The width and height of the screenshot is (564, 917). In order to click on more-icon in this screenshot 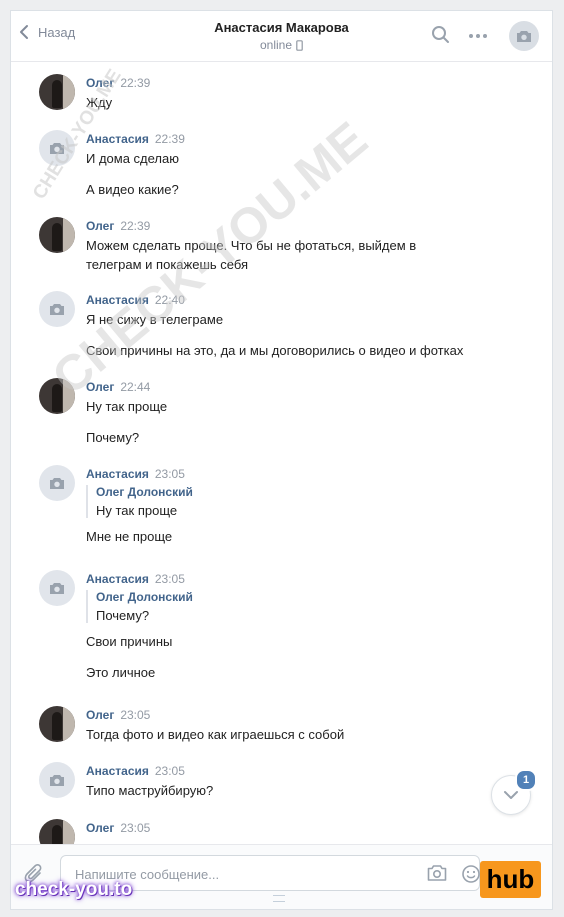, I will do `click(478, 36)`.